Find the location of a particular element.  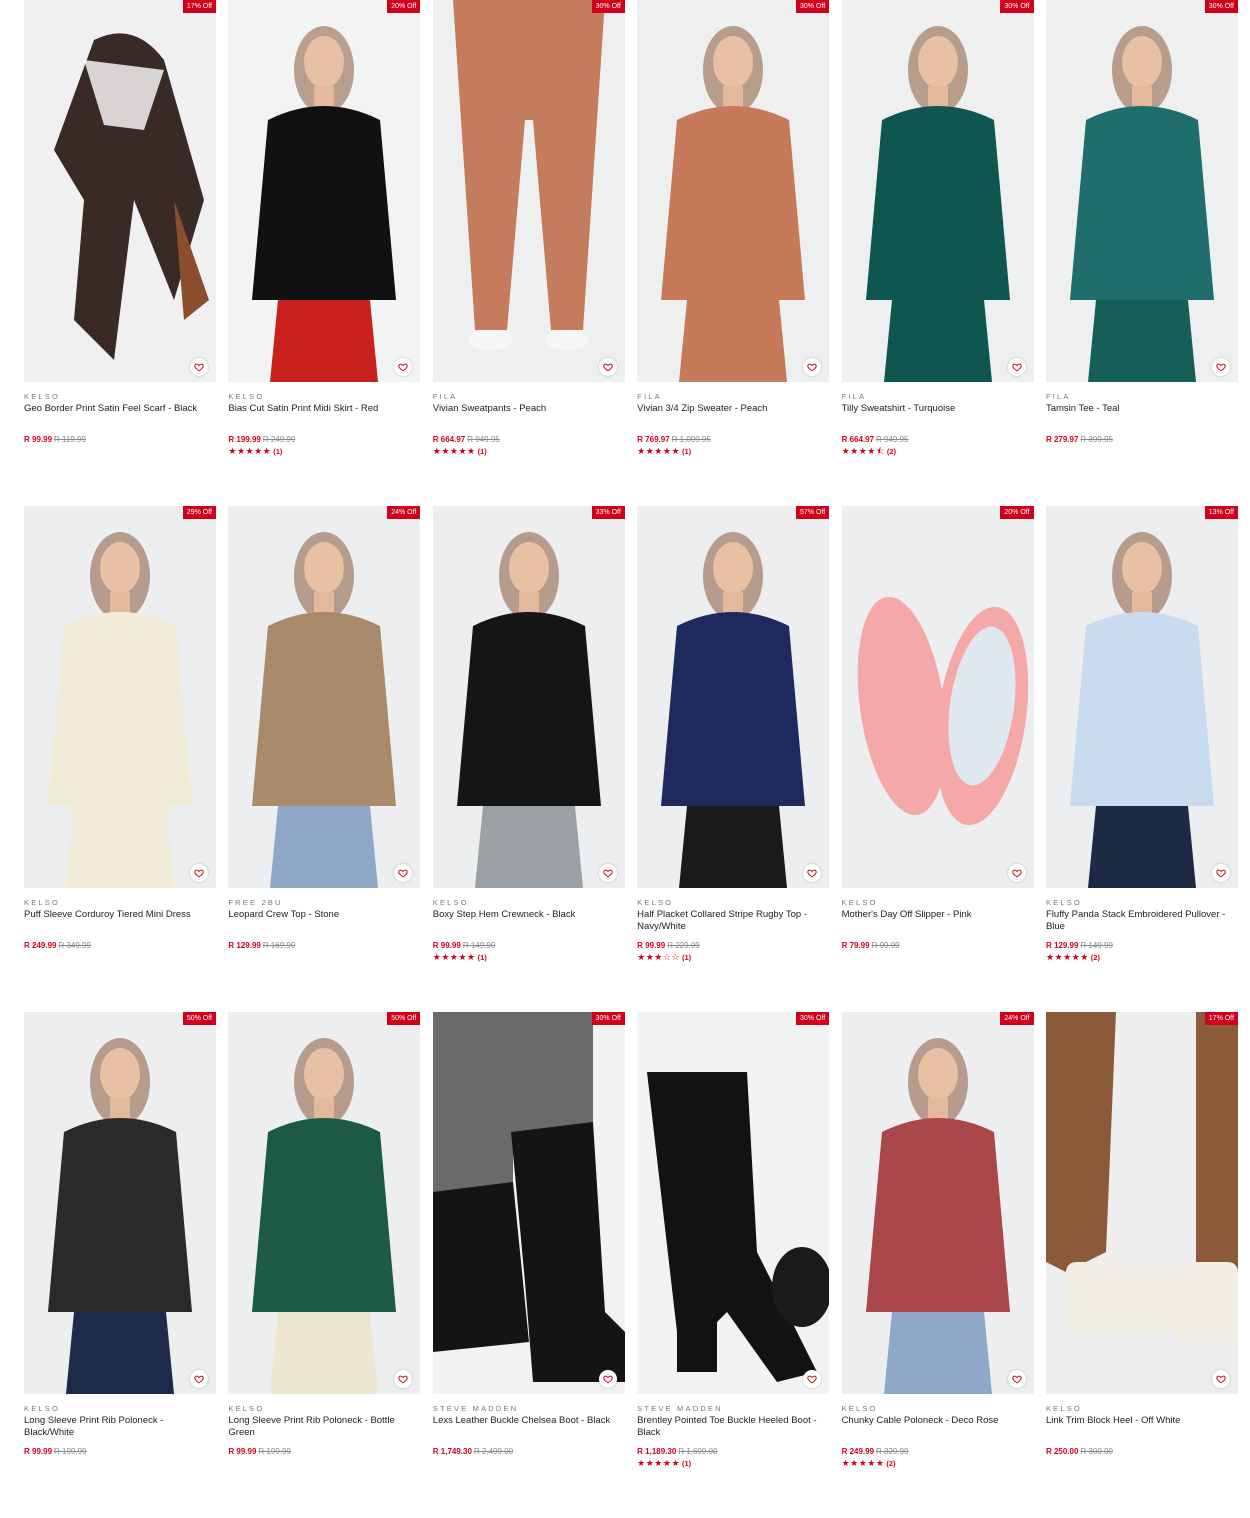

product-name: Tilly Sweatshirt - Turquoise is located at coordinates (938, 415).